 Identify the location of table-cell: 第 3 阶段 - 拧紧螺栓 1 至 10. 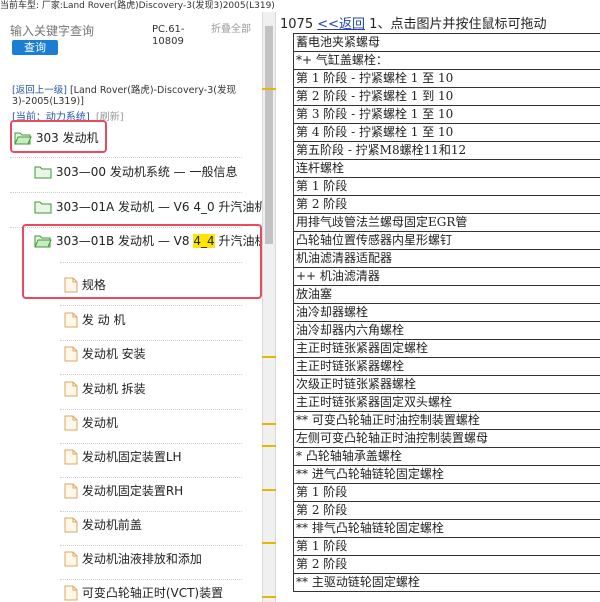
(446, 114).